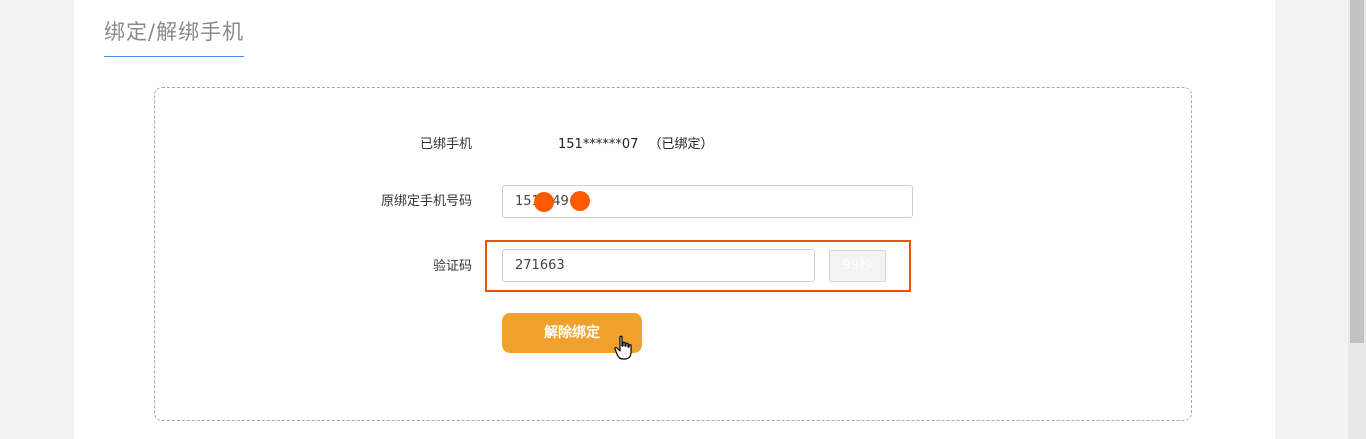 The image size is (1366, 439). I want to click on verification-code-input, so click(658, 265).